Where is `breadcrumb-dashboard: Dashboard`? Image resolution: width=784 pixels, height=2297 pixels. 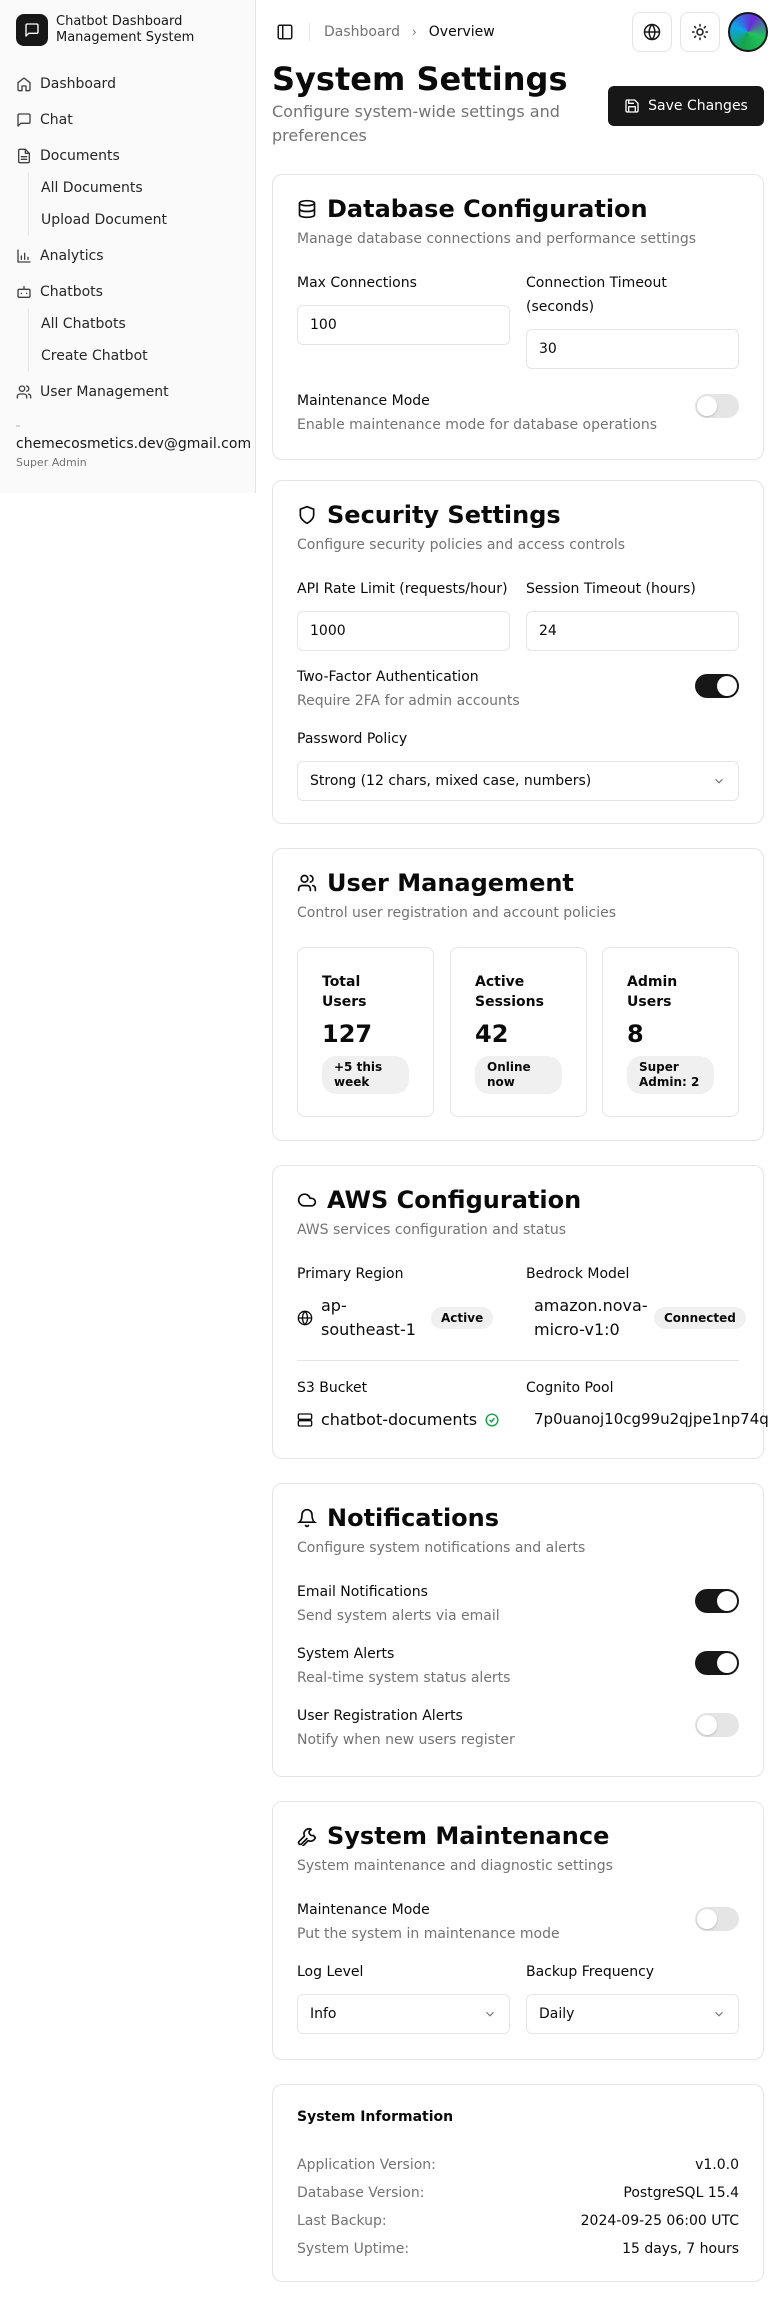
breadcrumb-dashboard: Dashboard is located at coordinates (362, 32).